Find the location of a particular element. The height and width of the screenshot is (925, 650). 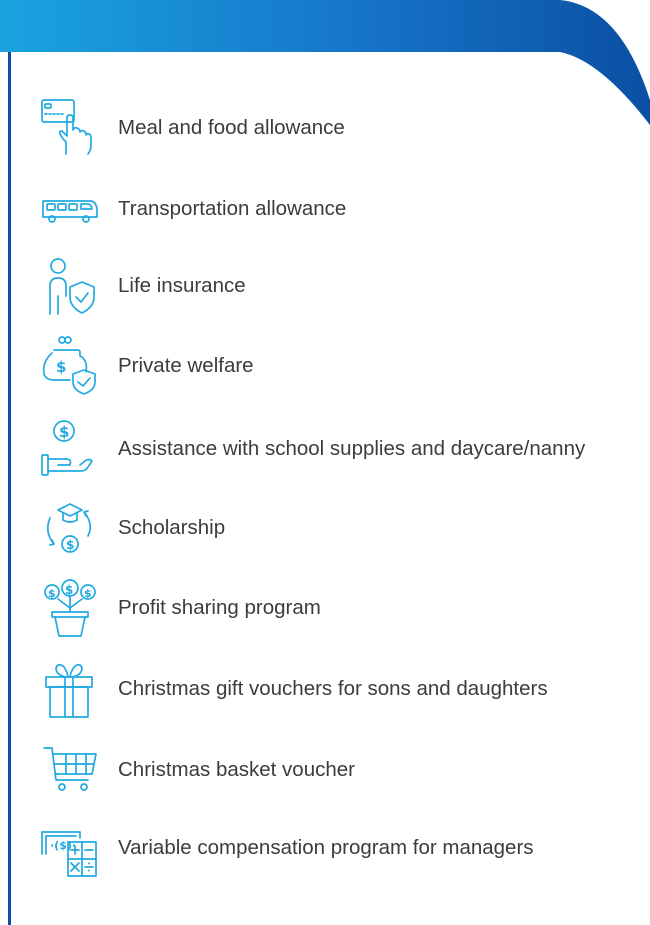

money-plant-icon: $ $ $ is located at coordinates (70, 608).